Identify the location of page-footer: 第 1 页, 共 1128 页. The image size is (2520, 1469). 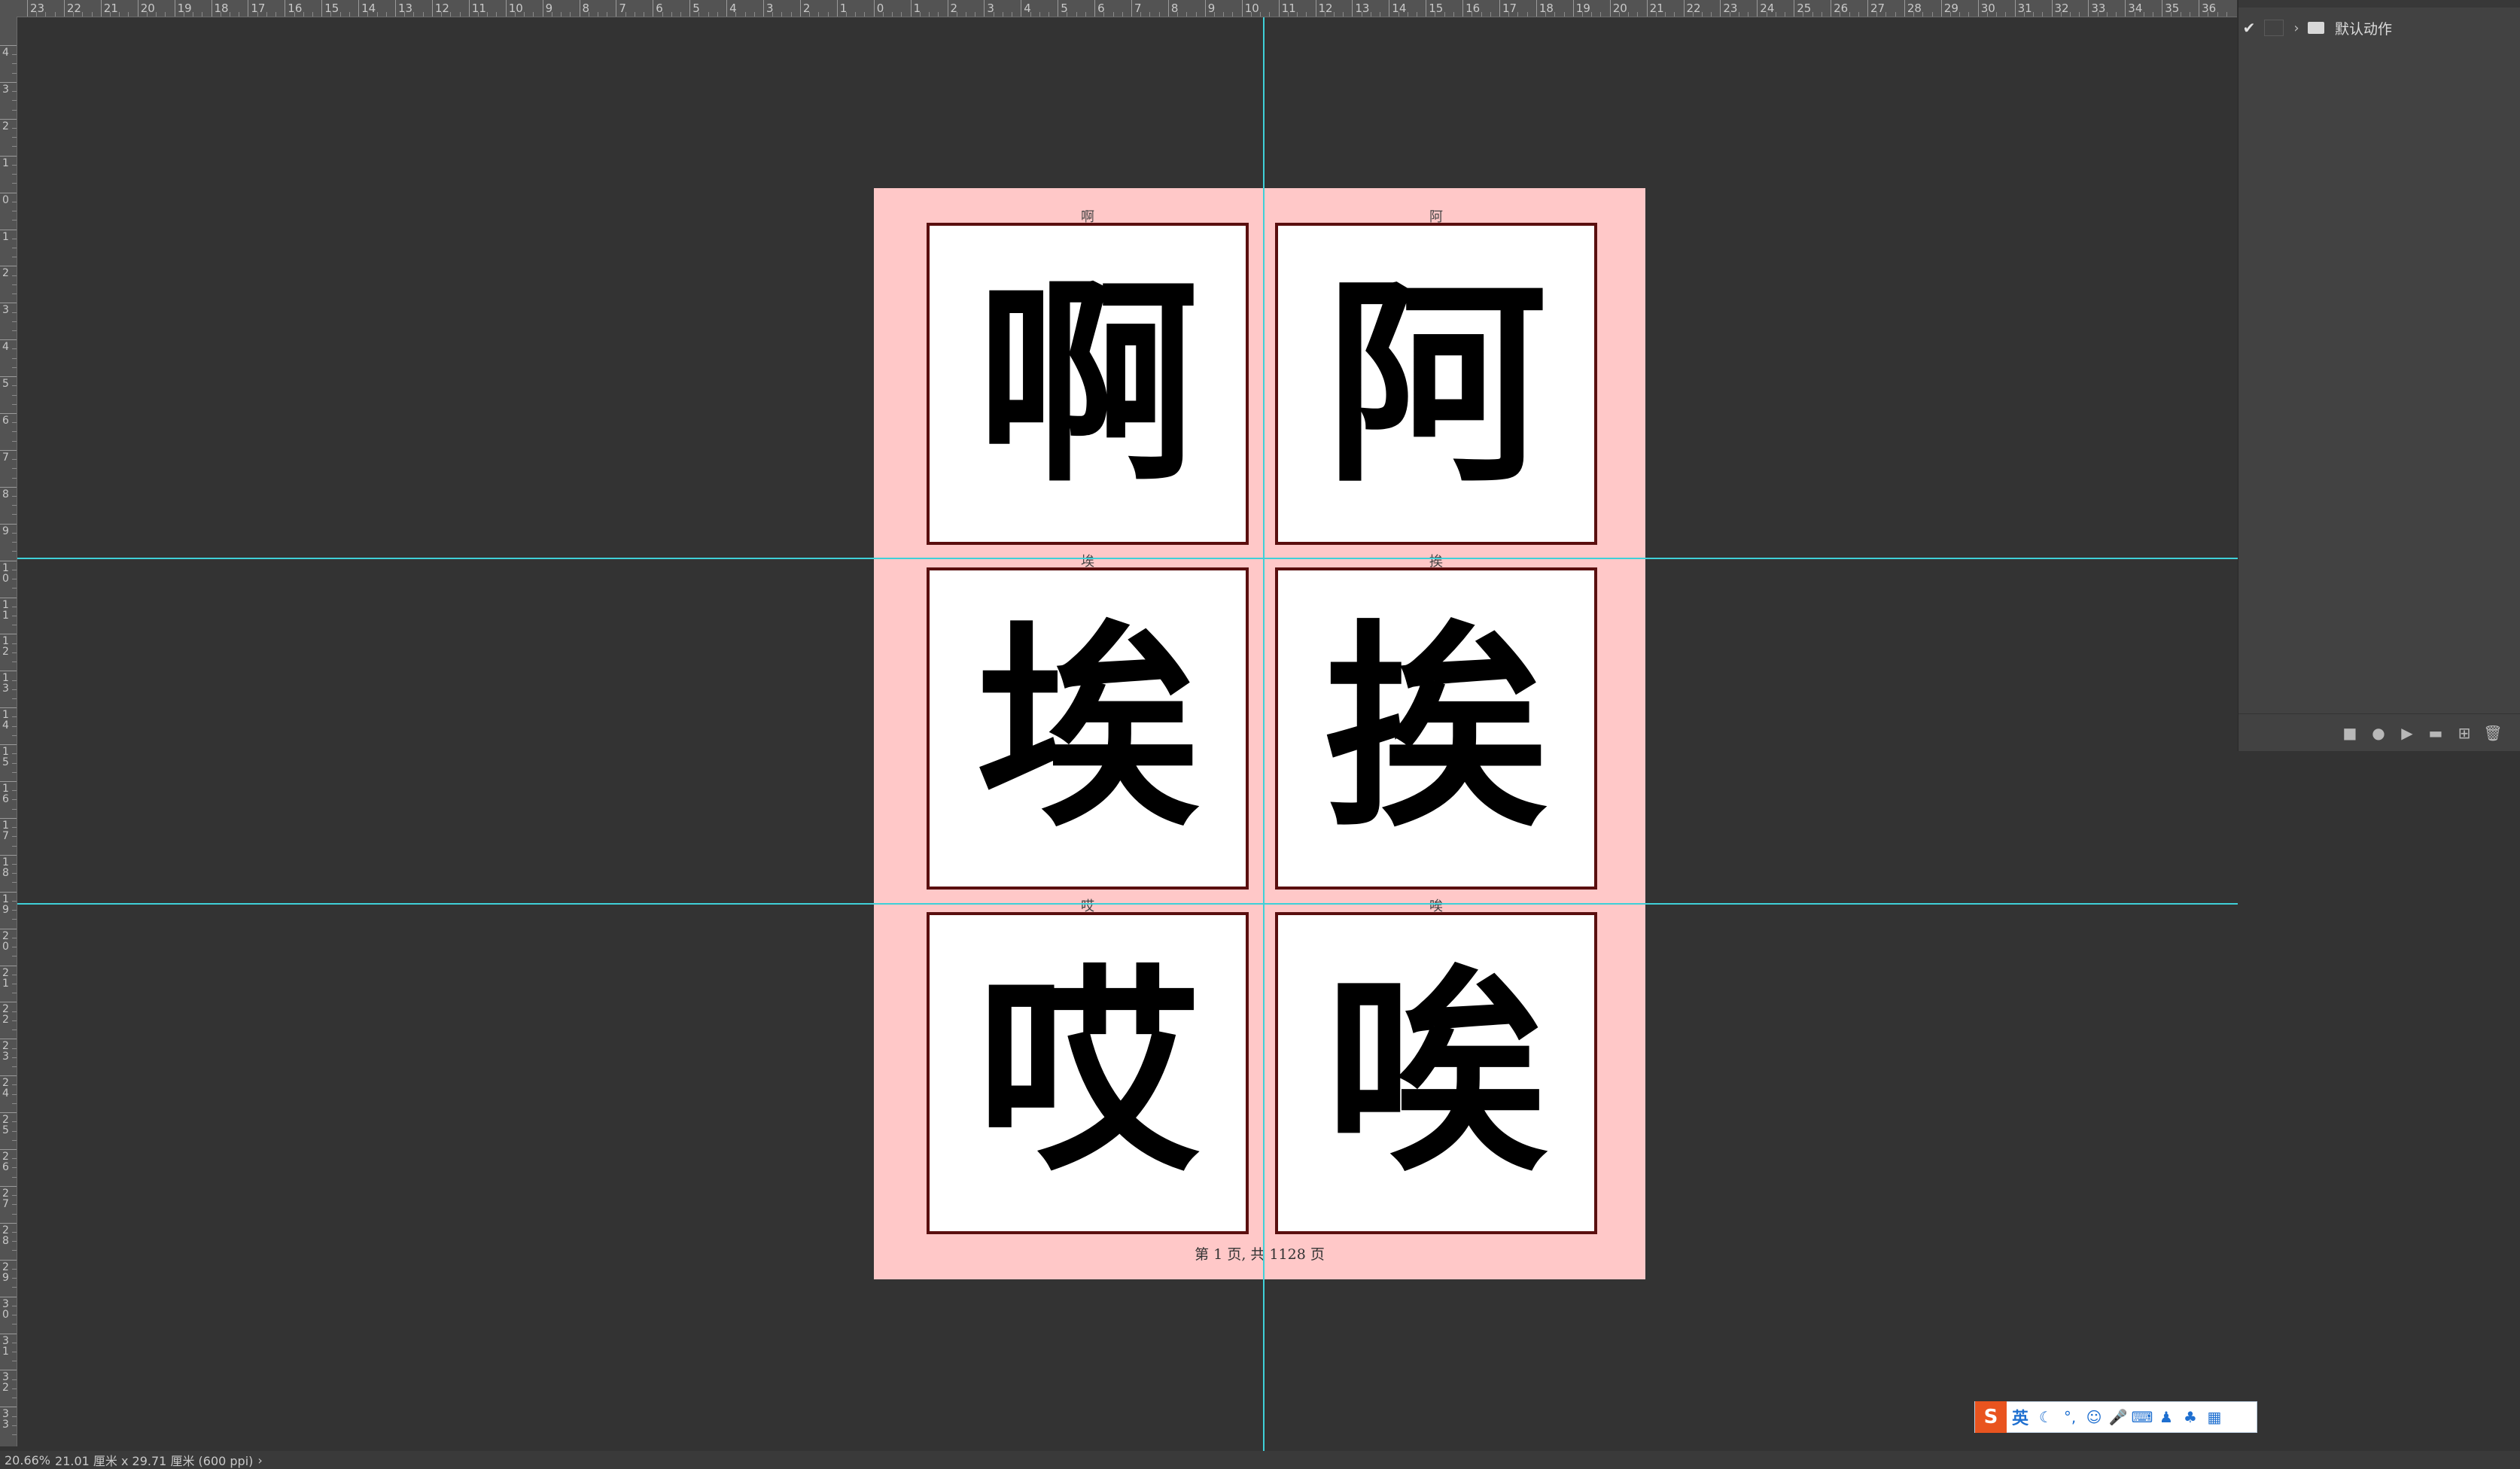
(1260, 1254).